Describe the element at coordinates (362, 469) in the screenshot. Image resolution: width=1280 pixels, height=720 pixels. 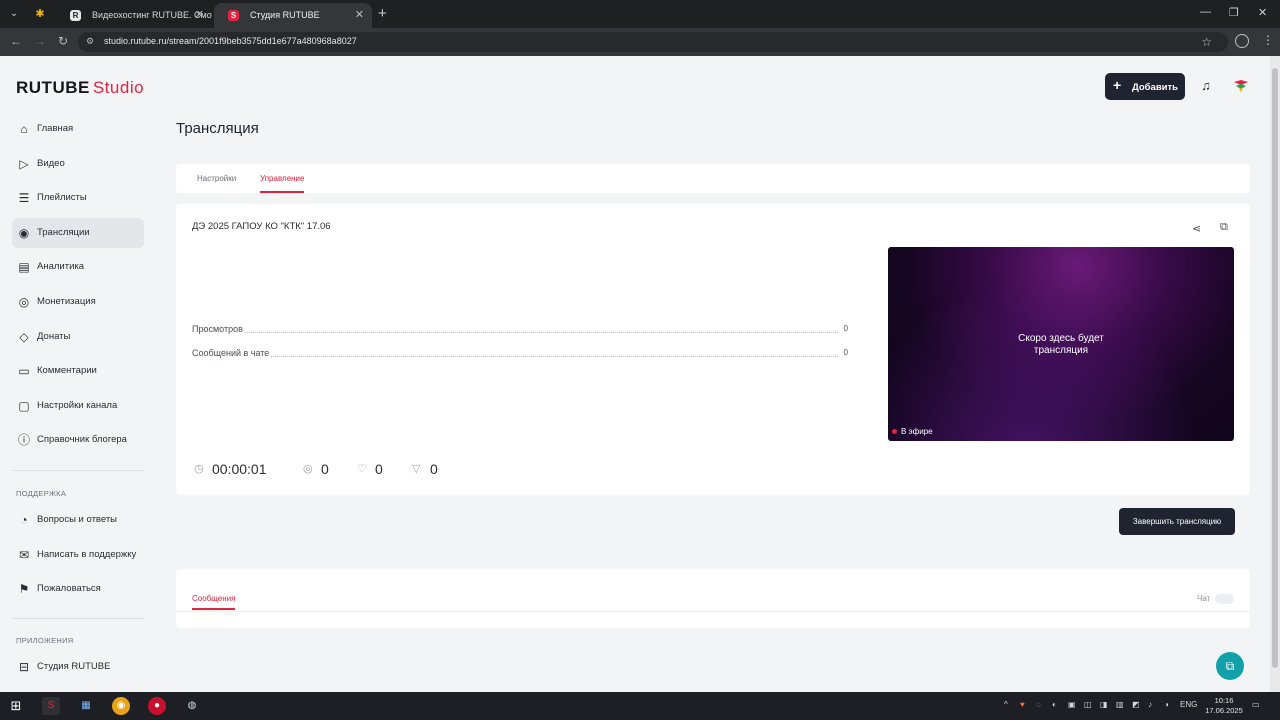
I see `thumbs-up-icon: ♡` at that location.